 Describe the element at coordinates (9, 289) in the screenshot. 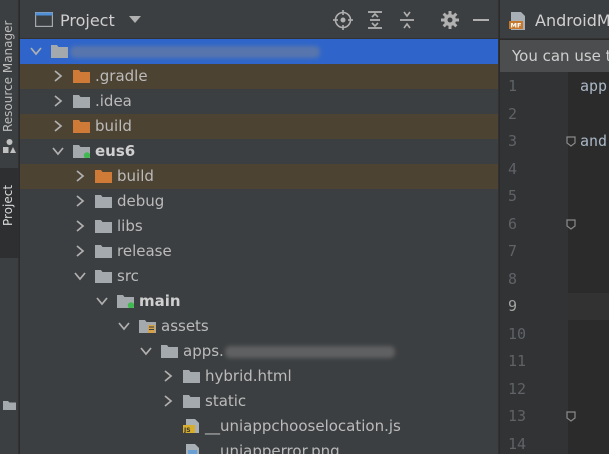

I see `project-tab: Project` at that location.